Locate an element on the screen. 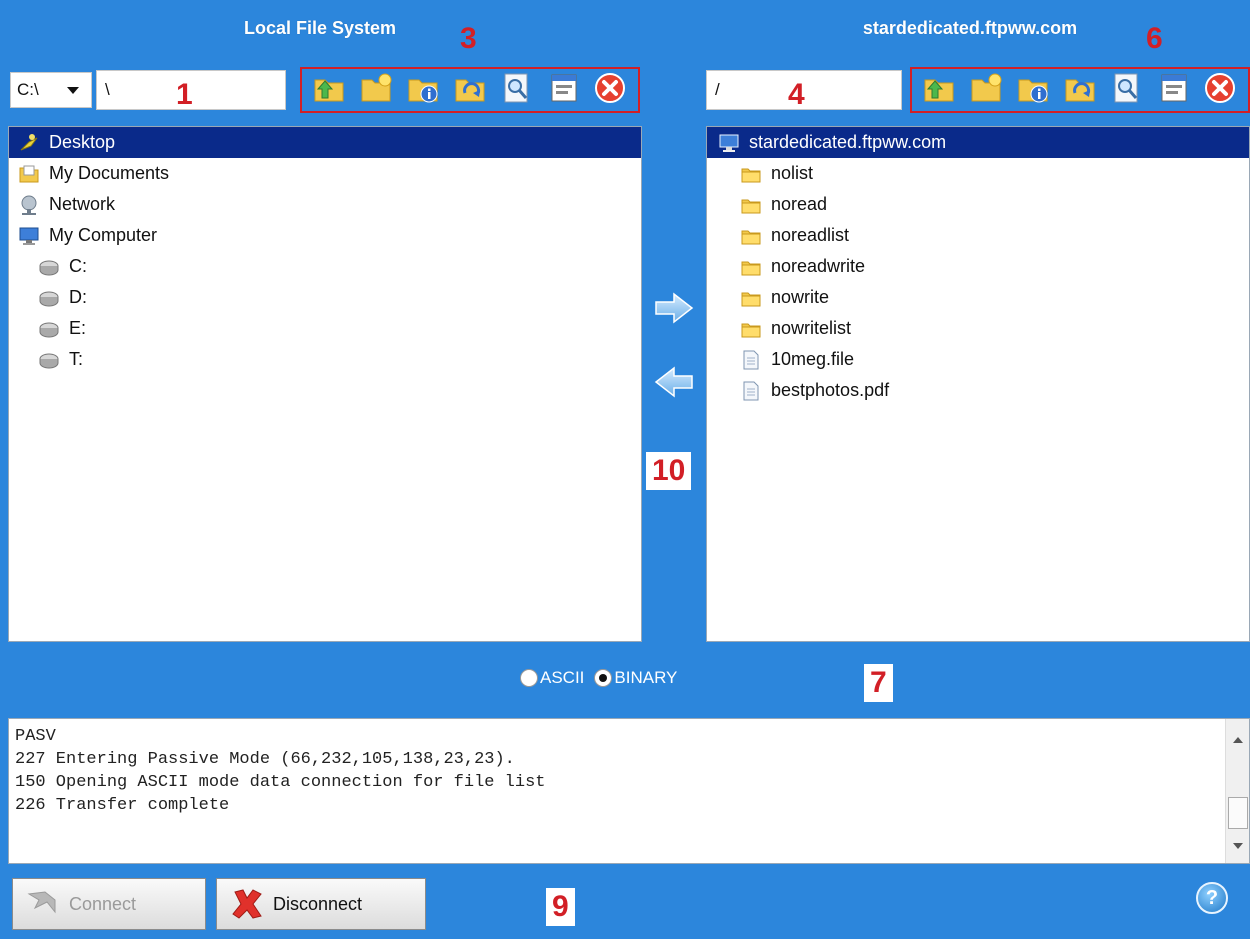 The image size is (1250, 939). connect-button: Connect is located at coordinates (109, 904).